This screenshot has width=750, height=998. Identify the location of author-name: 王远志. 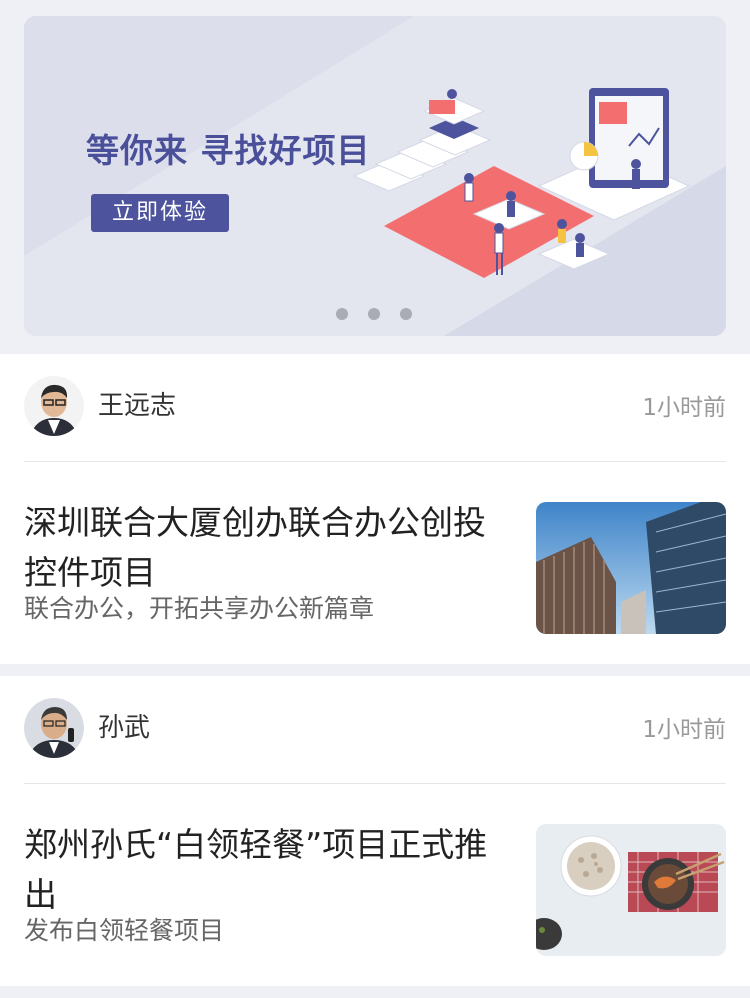
(137, 406).